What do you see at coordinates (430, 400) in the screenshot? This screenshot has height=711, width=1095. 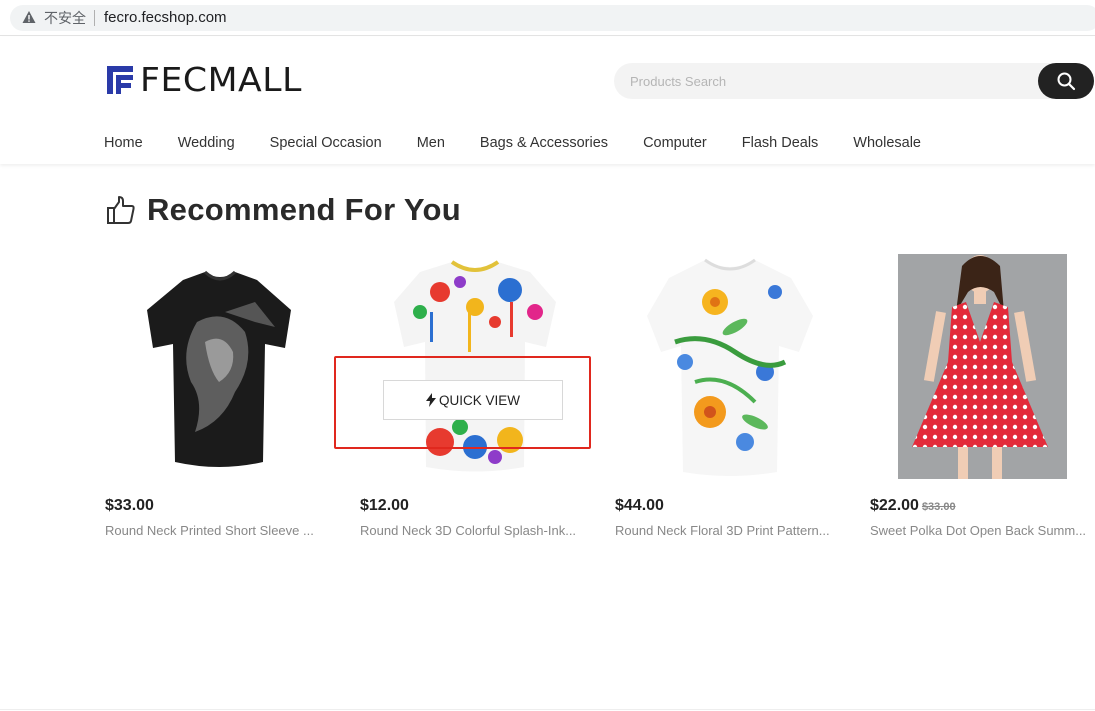 I see `lightning-icon` at bounding box center [430, 400].